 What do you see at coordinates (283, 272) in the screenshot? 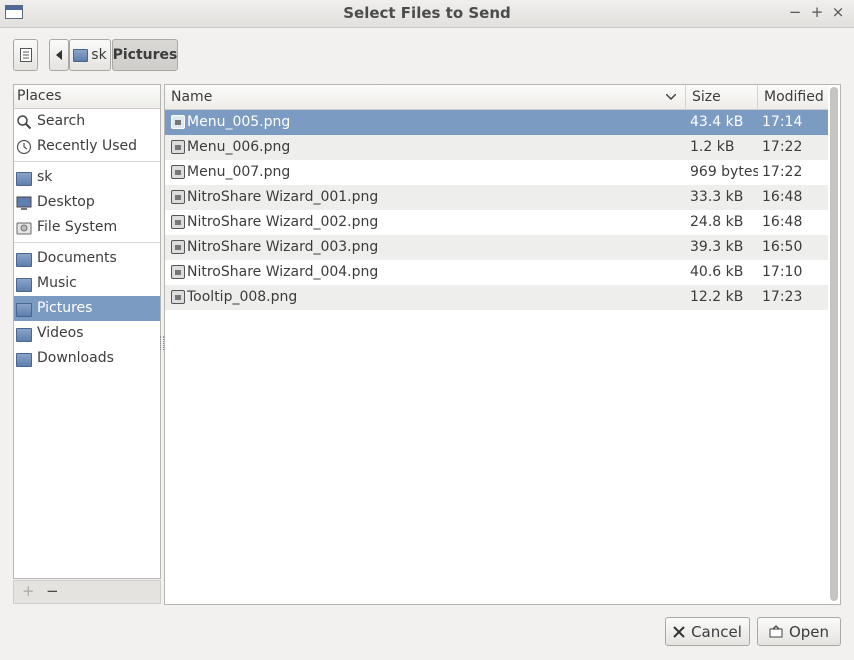
I see `file-name: NitroShare Wizard_004.png` at bounding box center [283, 272].